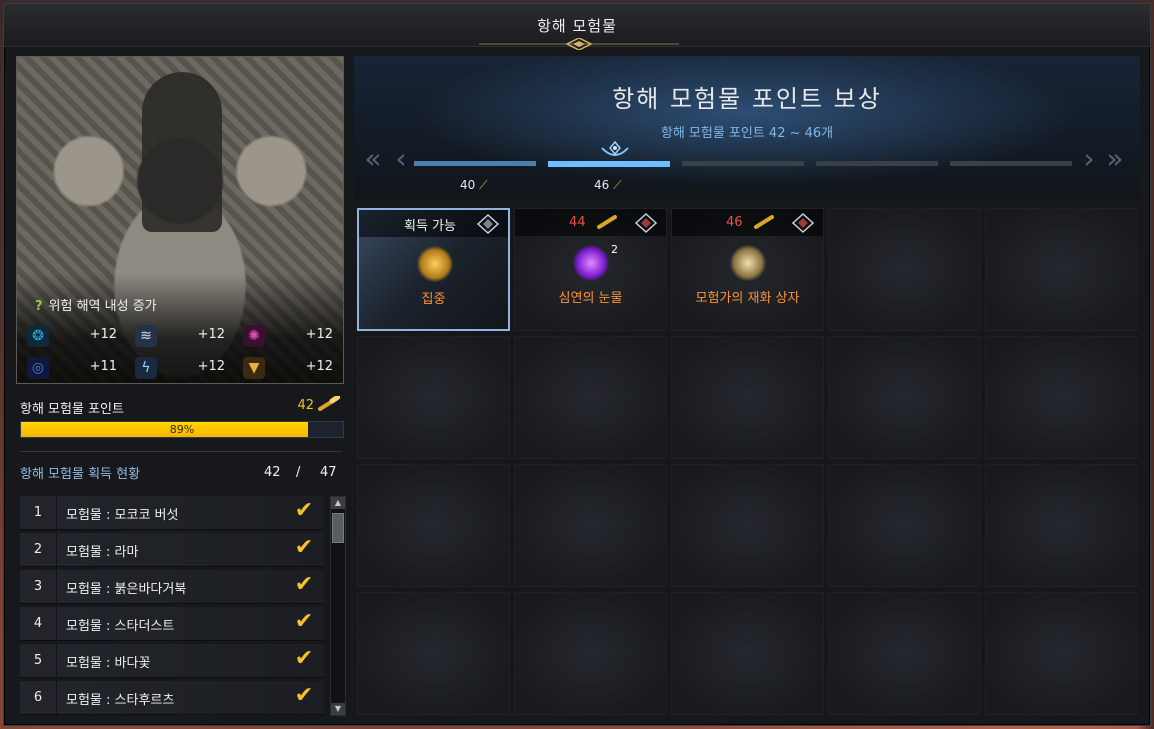 Image resolution: width=1154 pixels, height=729 pixels. Describe the element at coordinates (401, 159) in the screenshot. I see `prev-page-icon: ‹` at that location.